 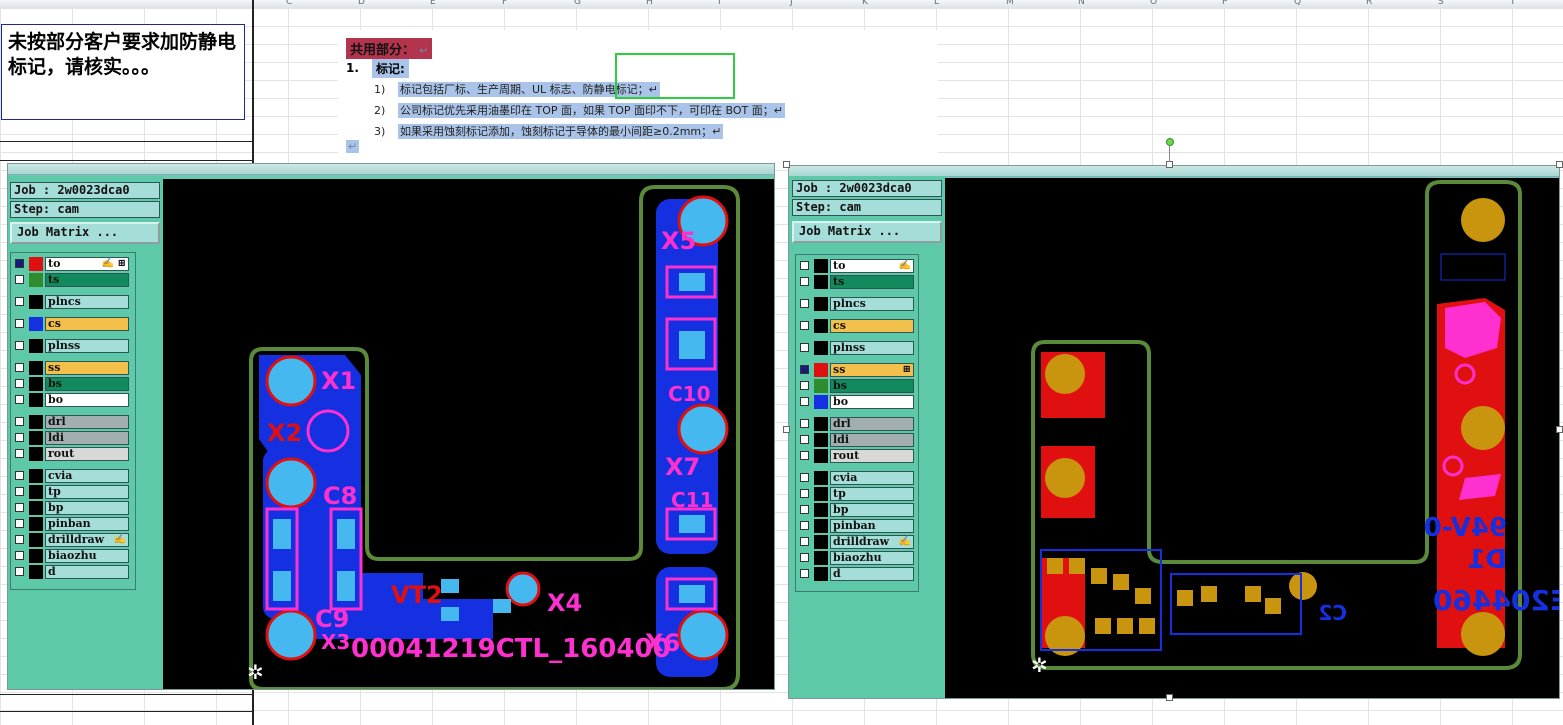 What do you see at coordinates (872, 542) in the screenshot?
I see `layer-name: drilldraw ✍` at bounding box center [872, 542].